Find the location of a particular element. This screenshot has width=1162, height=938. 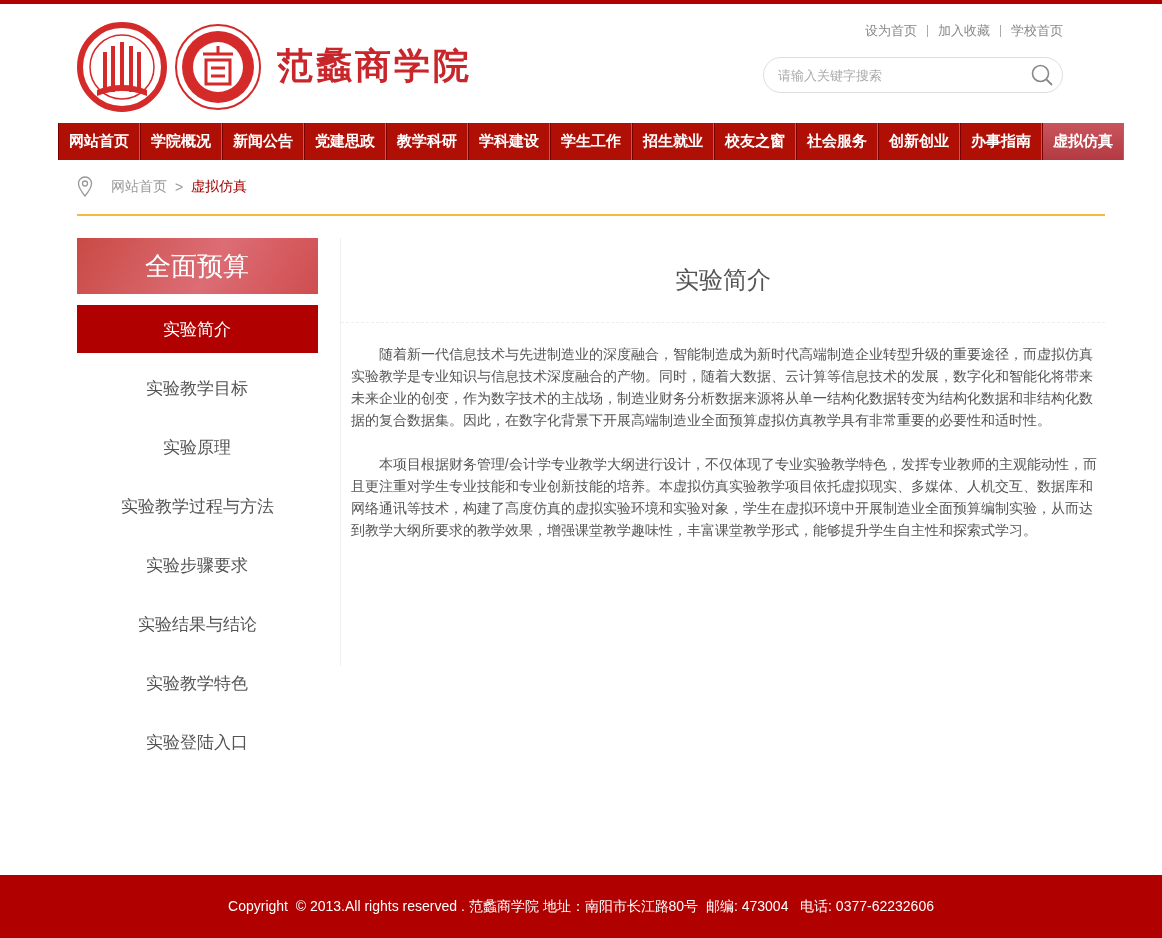

sidebar-title: 全面预算 is located at coordinates (197, 266).